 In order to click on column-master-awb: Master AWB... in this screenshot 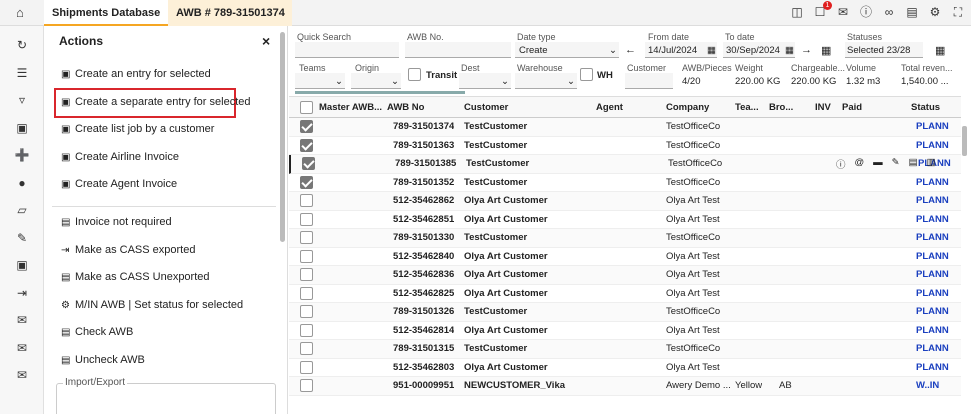, I will do `click(350, 107)`.